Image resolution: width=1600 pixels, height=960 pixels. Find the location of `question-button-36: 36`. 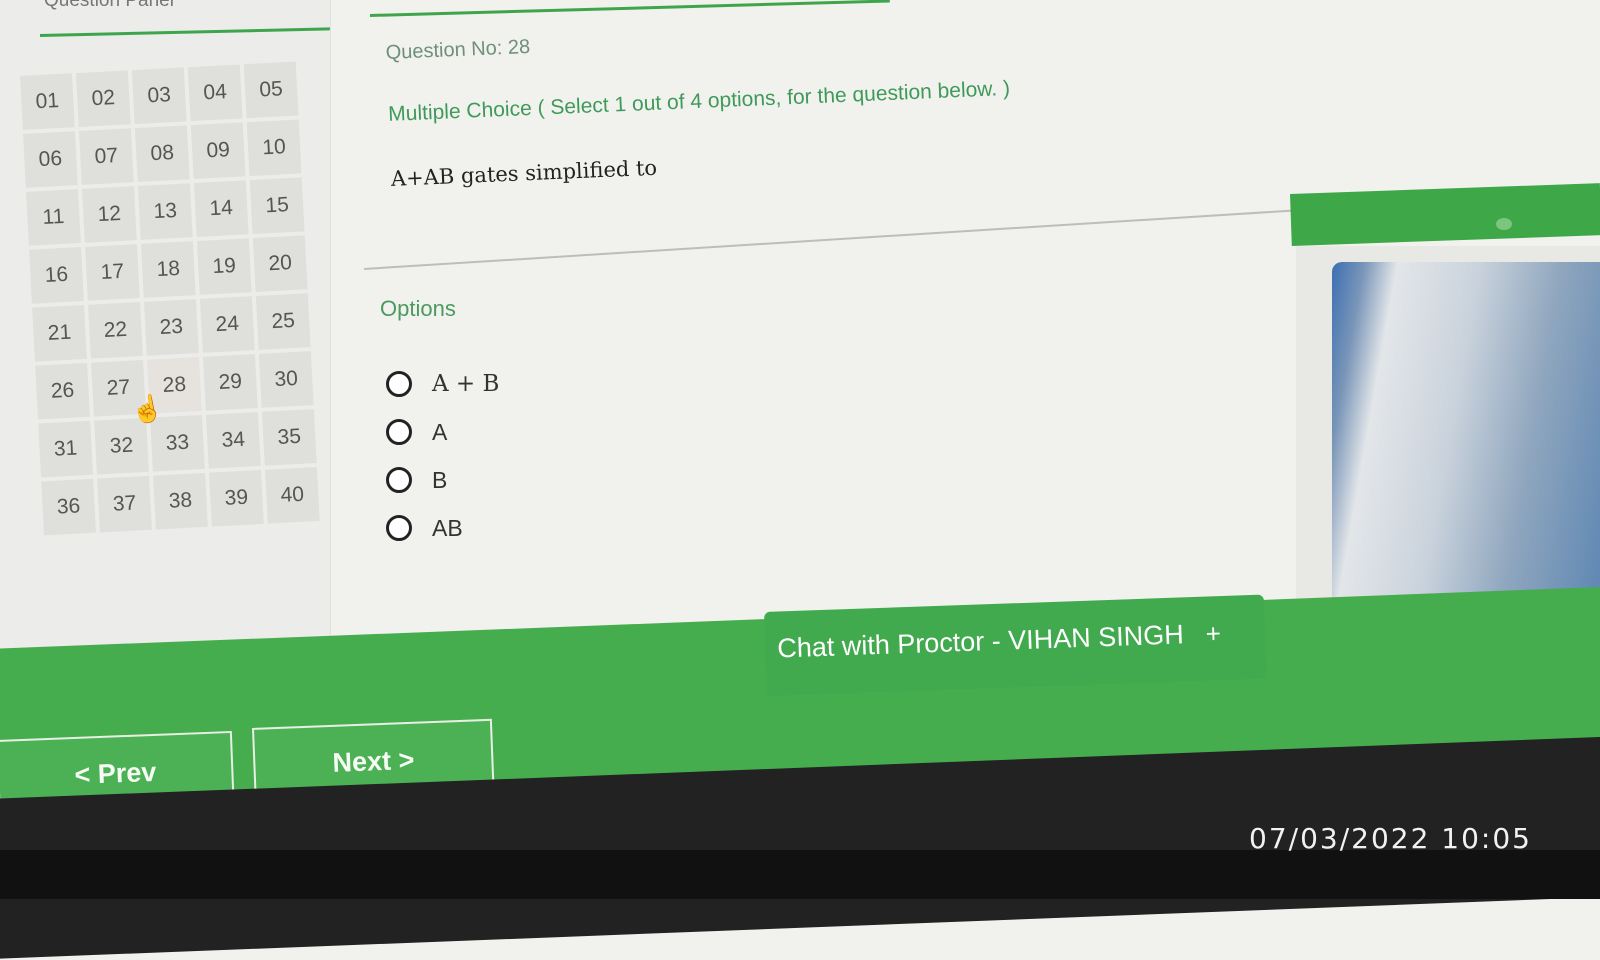

question-button-36: 36 is located at coordinates (69, 507).